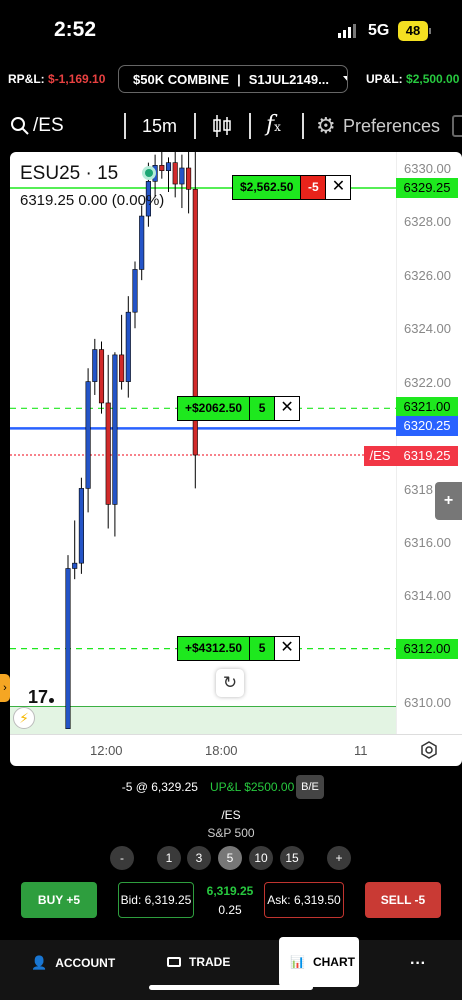 This screenshot has width=462, height=1000. I want to click on money-icon, so click(174, 962).